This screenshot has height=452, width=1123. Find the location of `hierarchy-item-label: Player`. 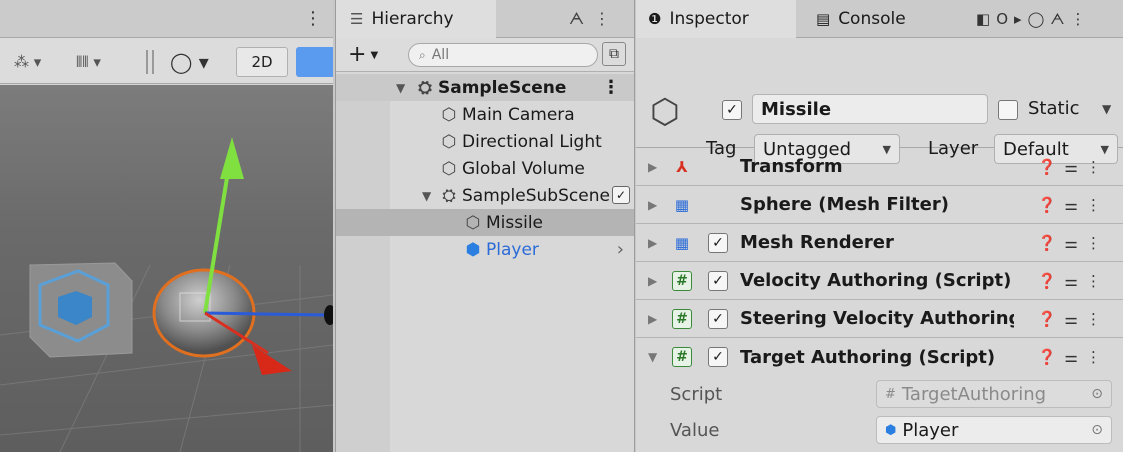

hierarchy-item-label: Player is located at coordinates (512, 249).